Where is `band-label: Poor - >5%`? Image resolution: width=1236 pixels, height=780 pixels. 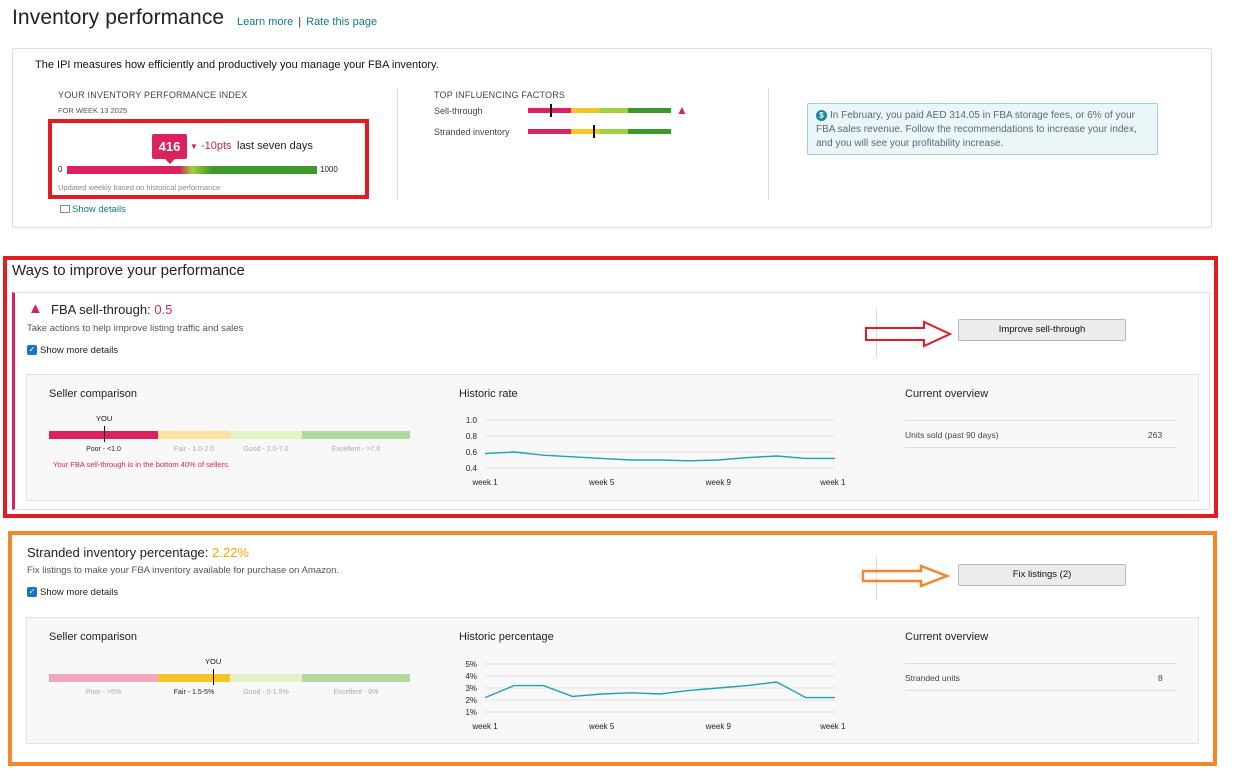
band-label: Poor - >5% is located at coordinates (103, 692).